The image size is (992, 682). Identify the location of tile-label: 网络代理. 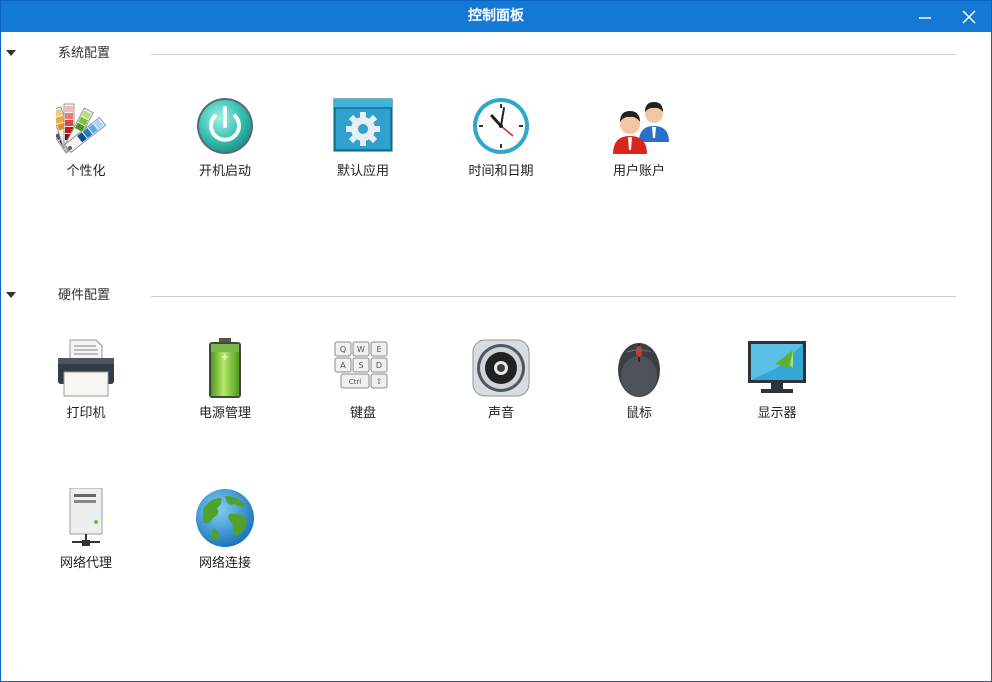
(85, 563).